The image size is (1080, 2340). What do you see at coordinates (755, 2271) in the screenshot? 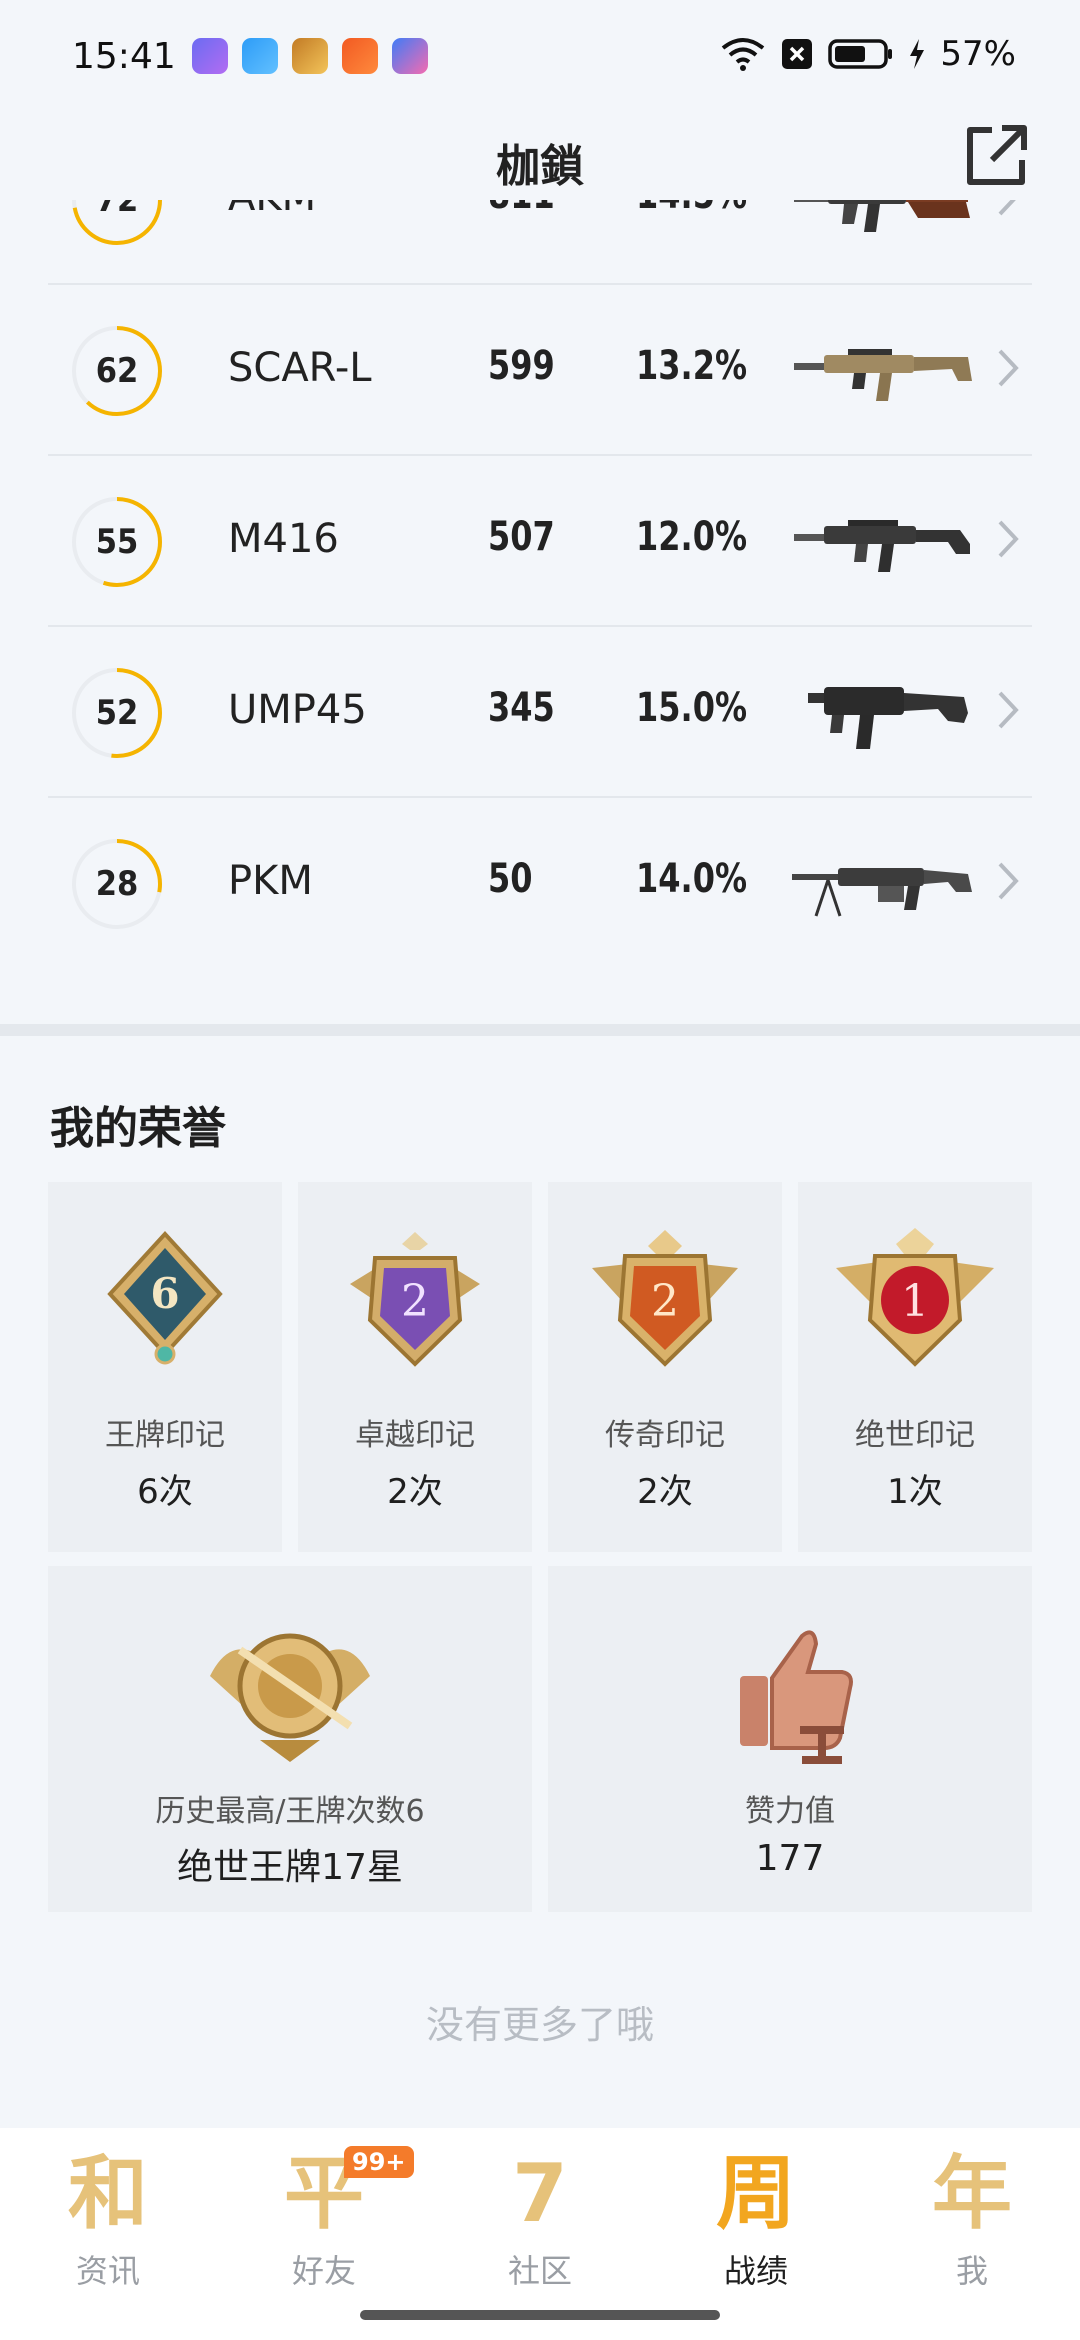
I see `nav-label: 战绩` at bounding box center [755, 2271].